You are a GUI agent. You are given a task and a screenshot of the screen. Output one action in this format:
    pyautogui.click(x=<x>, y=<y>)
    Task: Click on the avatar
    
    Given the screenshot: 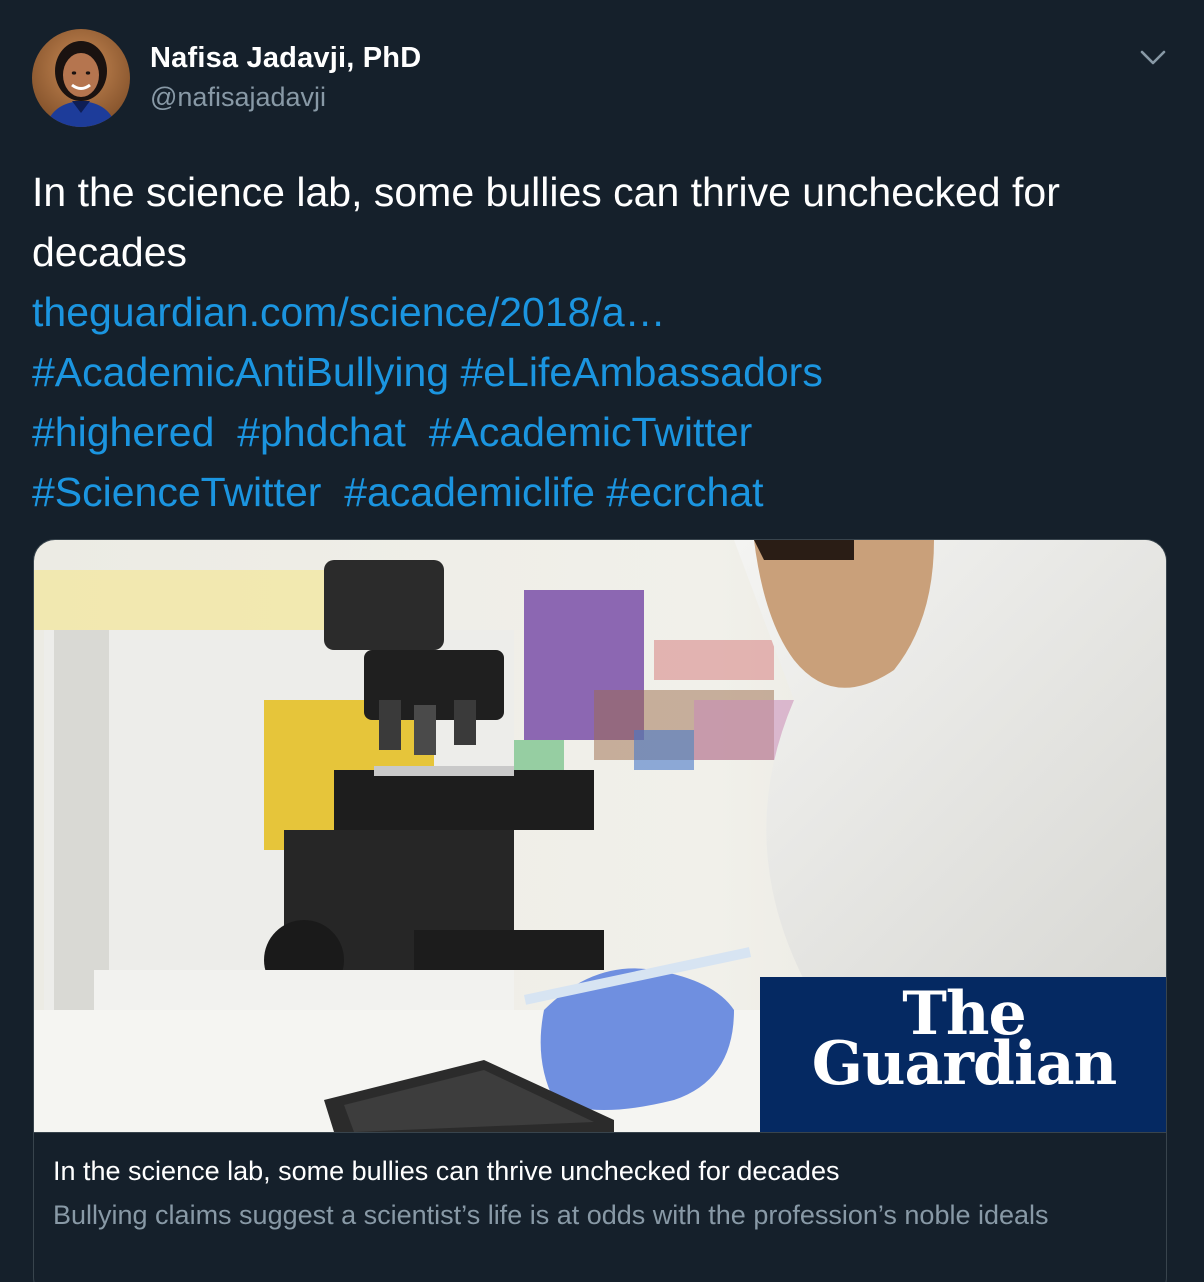 What is the action you would take?
    pyautogui.click(x=81, y=78)
    